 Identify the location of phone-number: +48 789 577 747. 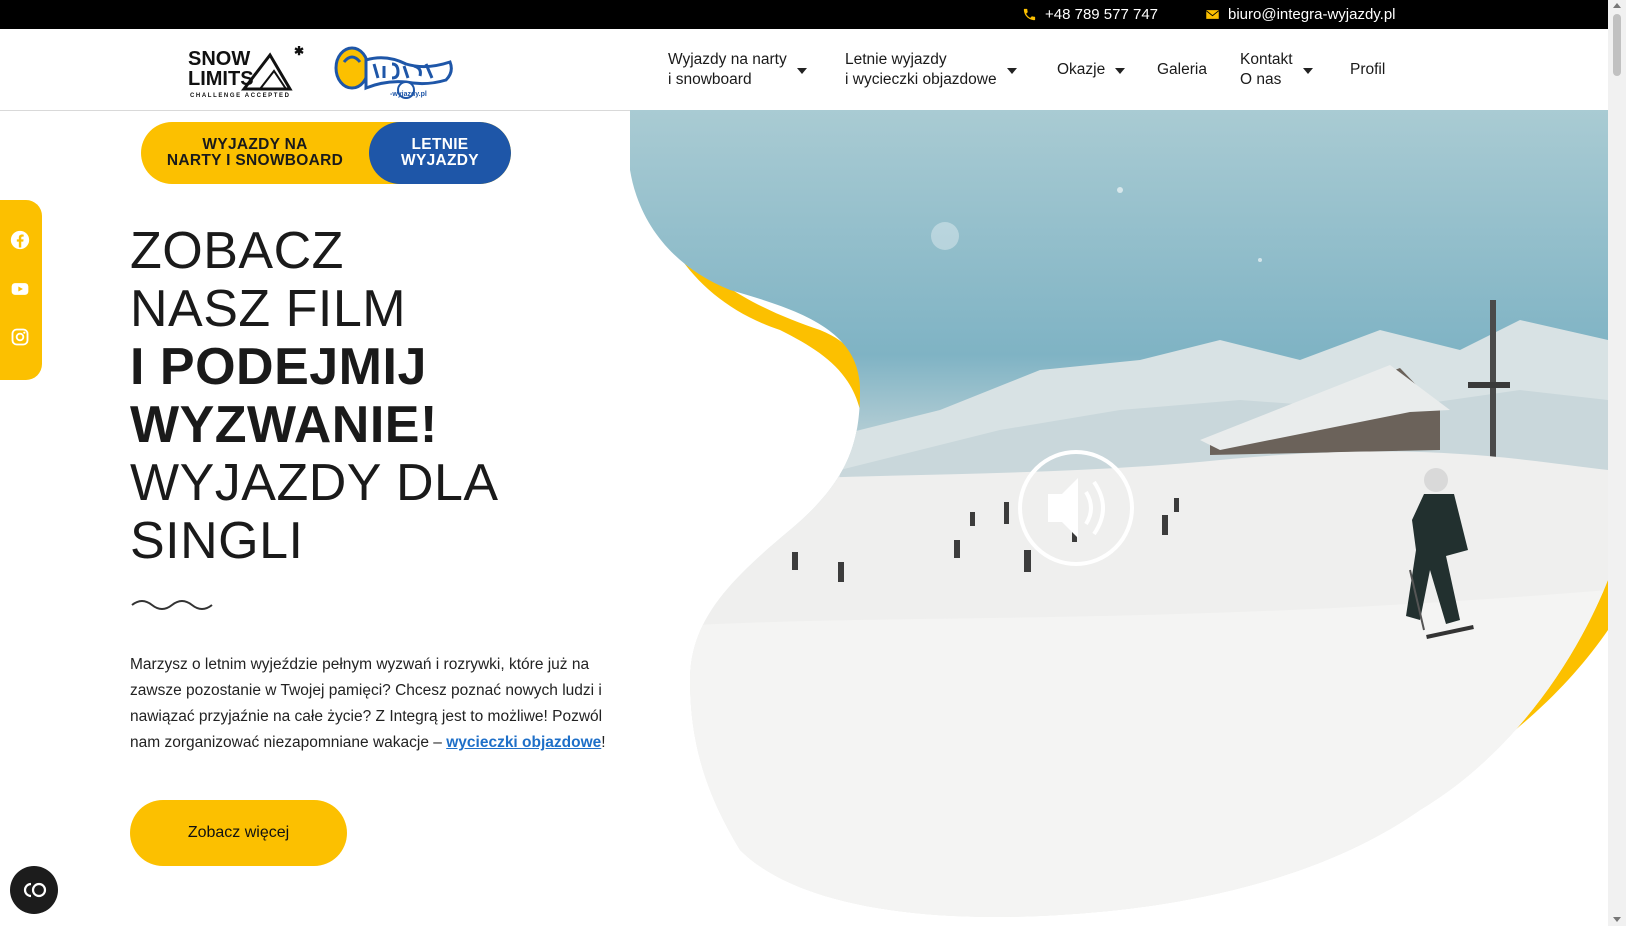
(1102, 14).